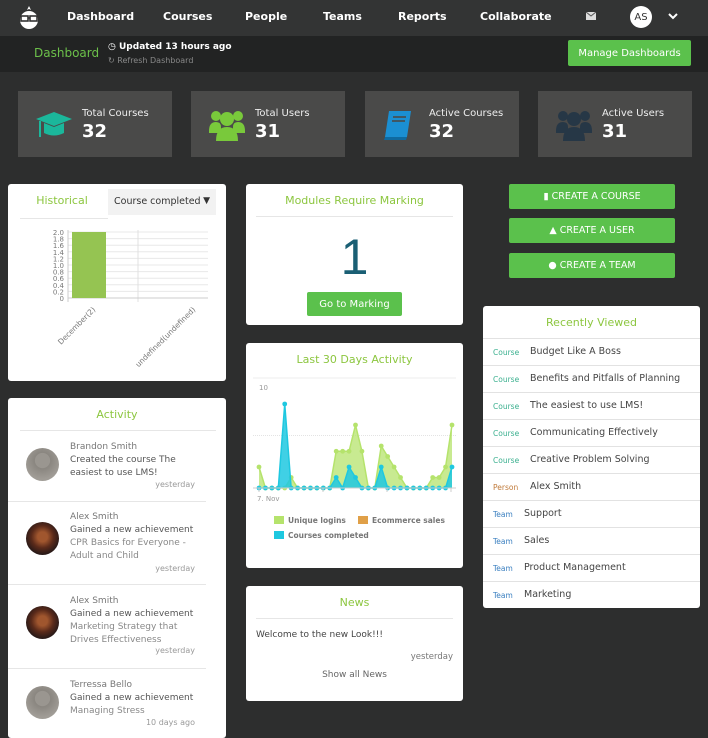 The width and height of the screenshot is (708, 738). What do you see at coordinates (107, 711) in the screenshot?
I see `activity-subject: Managing Stress` at bounding box center [107, 711].